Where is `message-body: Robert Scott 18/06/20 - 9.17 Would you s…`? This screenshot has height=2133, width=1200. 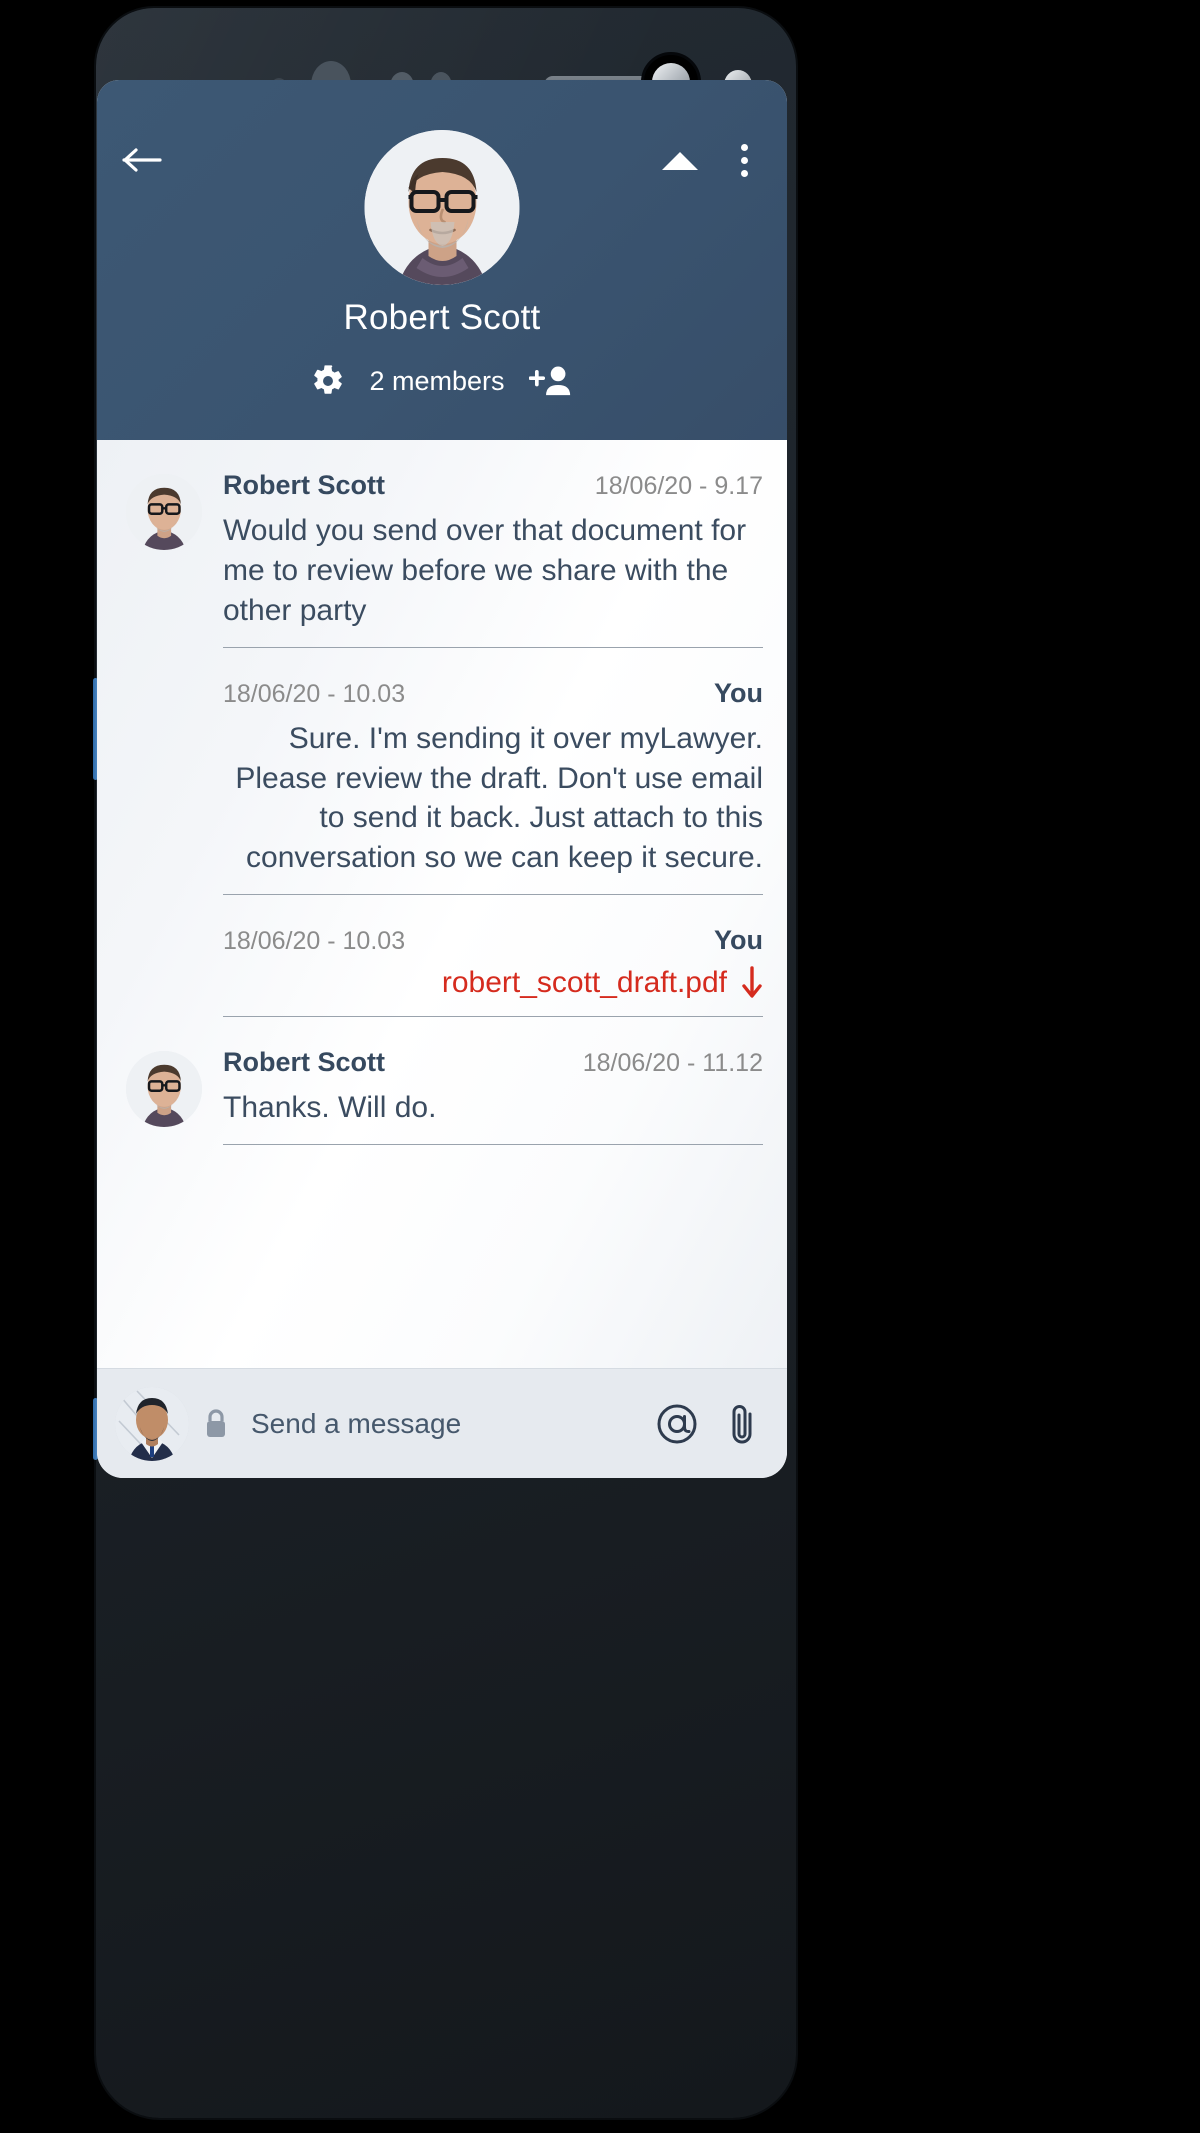
message-body: Robert Scott 18/06/20 - 9.17 Would you s… is located at coordinates (493, 557).